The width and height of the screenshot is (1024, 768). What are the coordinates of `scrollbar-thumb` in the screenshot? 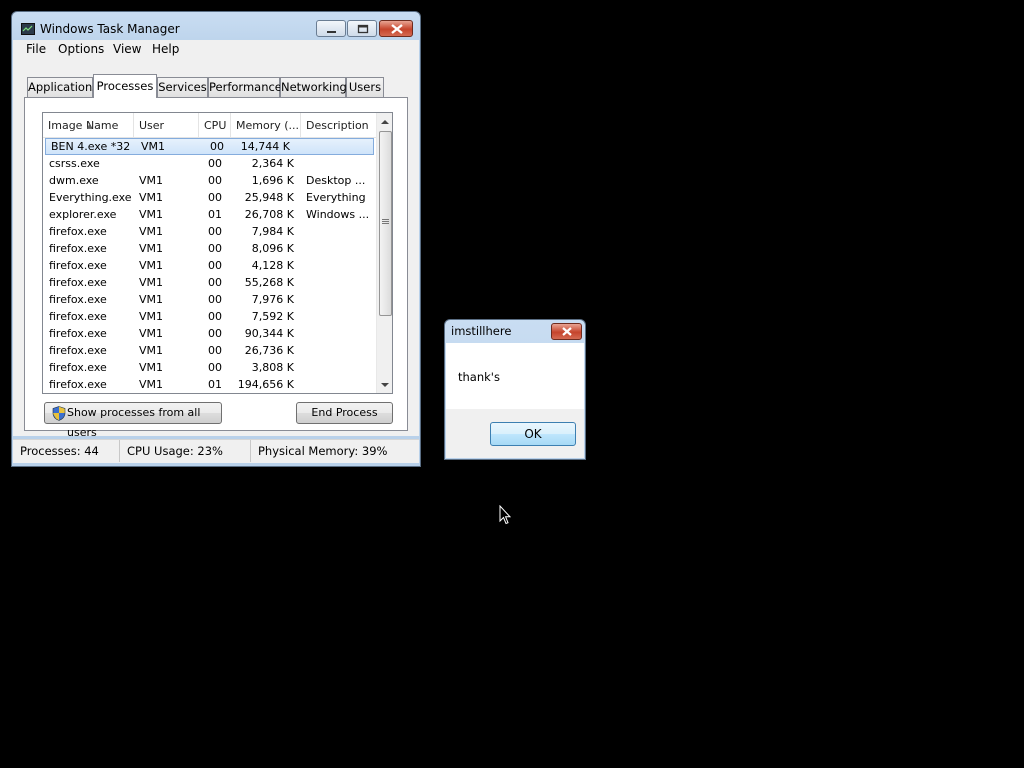 It's located at (385, 223).